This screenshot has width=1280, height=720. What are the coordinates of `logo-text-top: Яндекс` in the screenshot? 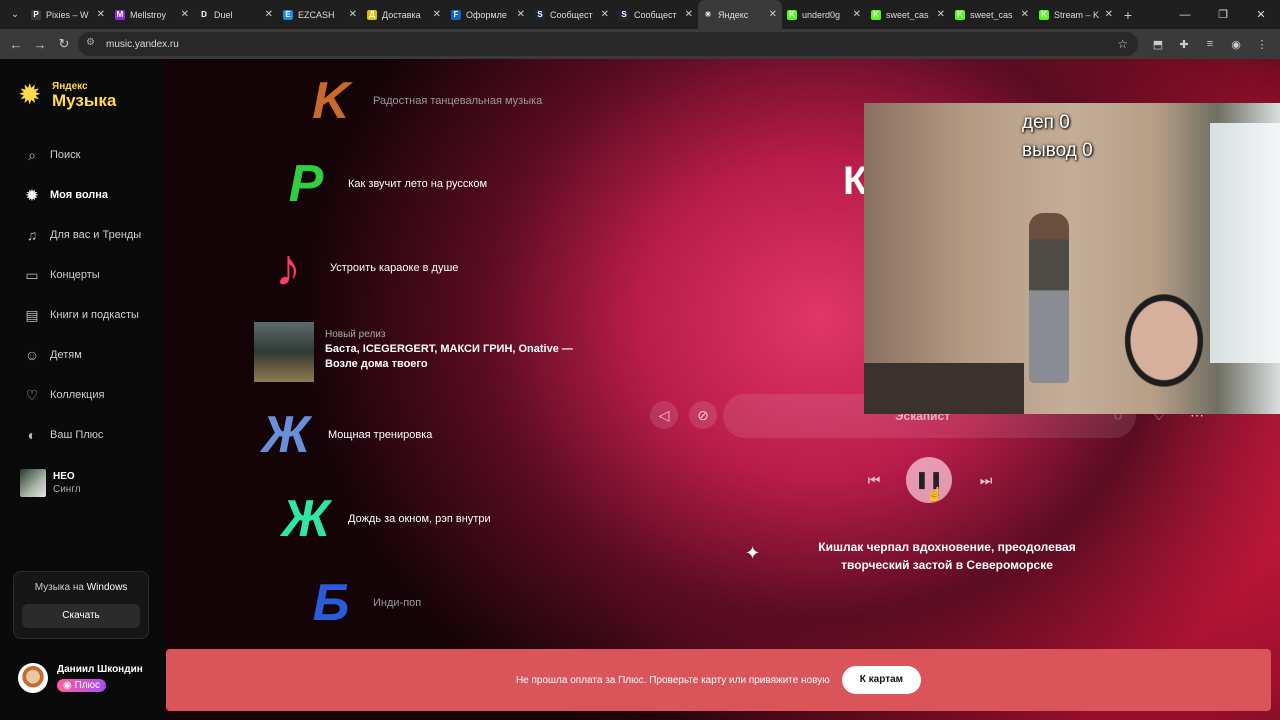 It's located at (70, 86).